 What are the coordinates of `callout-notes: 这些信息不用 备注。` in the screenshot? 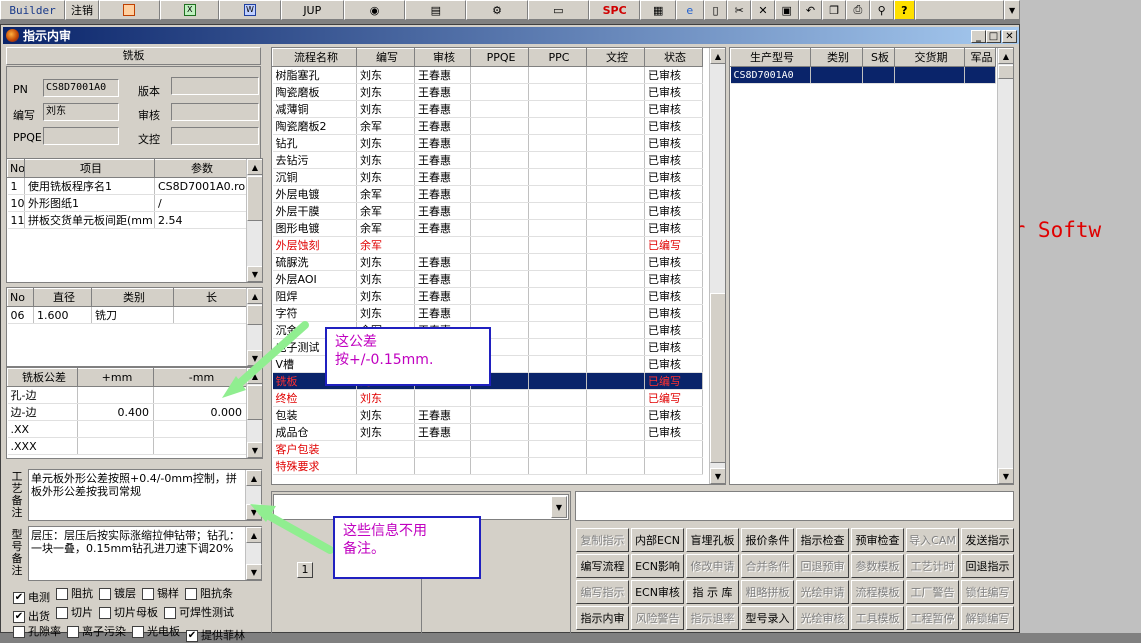 It's located at (407, 547).